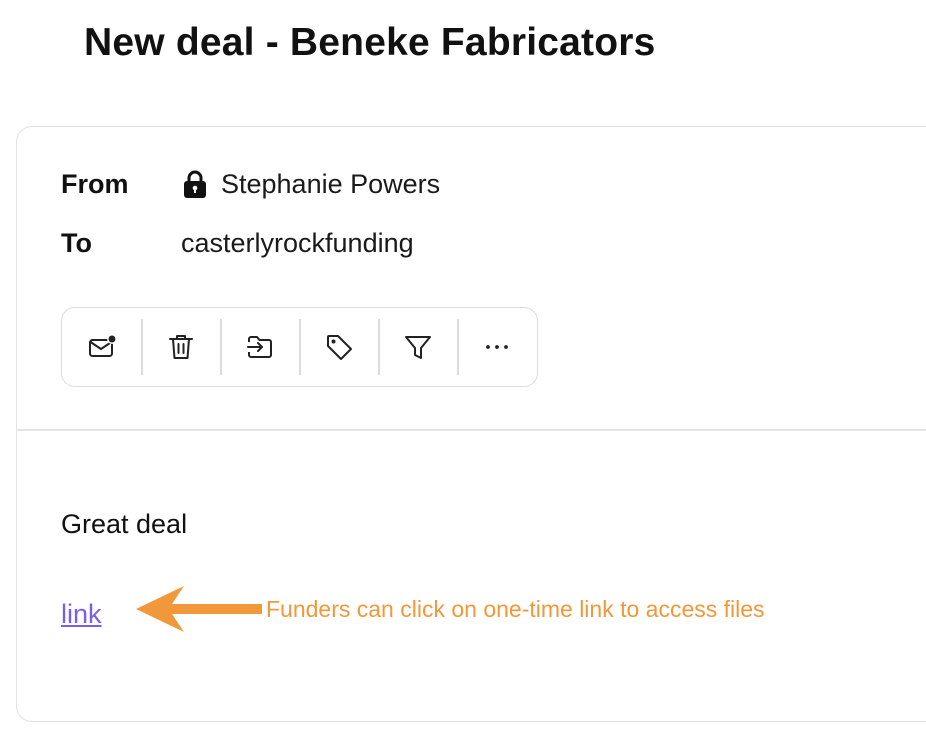 The image size is (926, 744). What do you see at coordinates (124, 524) in the screenshot?
I see `email-body-text: Great deal` at bounding box center [124, 524].